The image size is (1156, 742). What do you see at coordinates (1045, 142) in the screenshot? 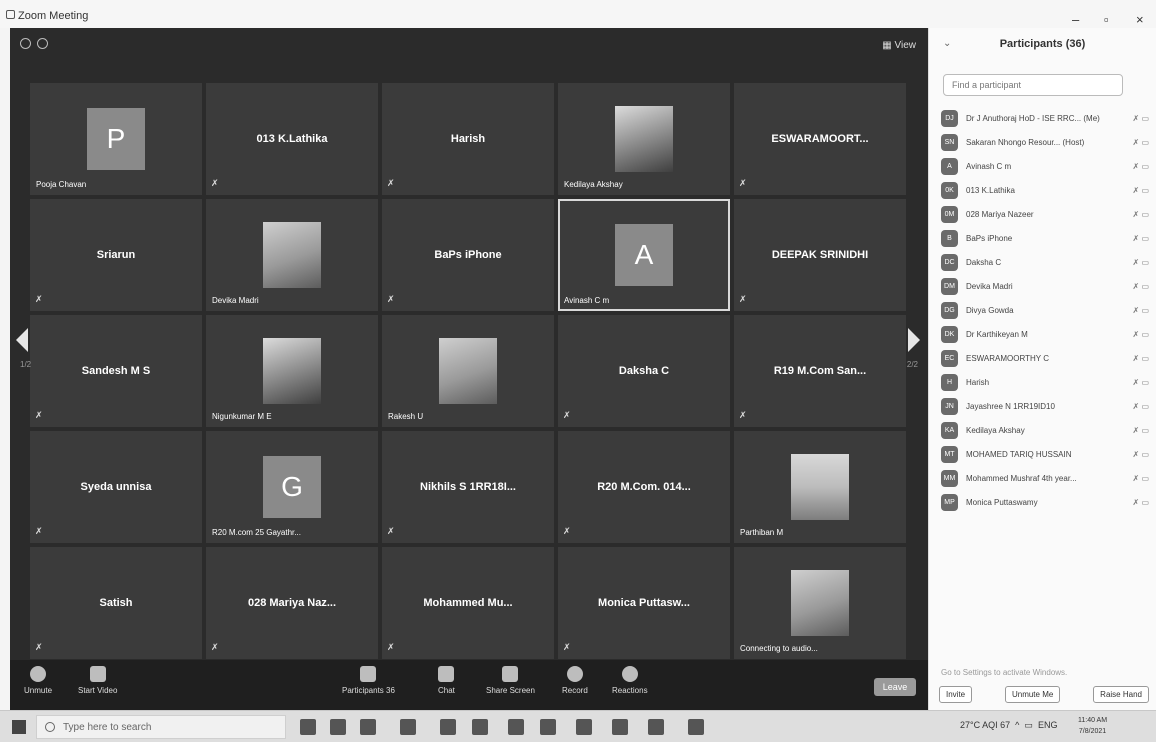
I see `participant-row: SN Sakaran Nhongo Resour... (Host) ✗ ▭` at bounding box center [1045, 142].